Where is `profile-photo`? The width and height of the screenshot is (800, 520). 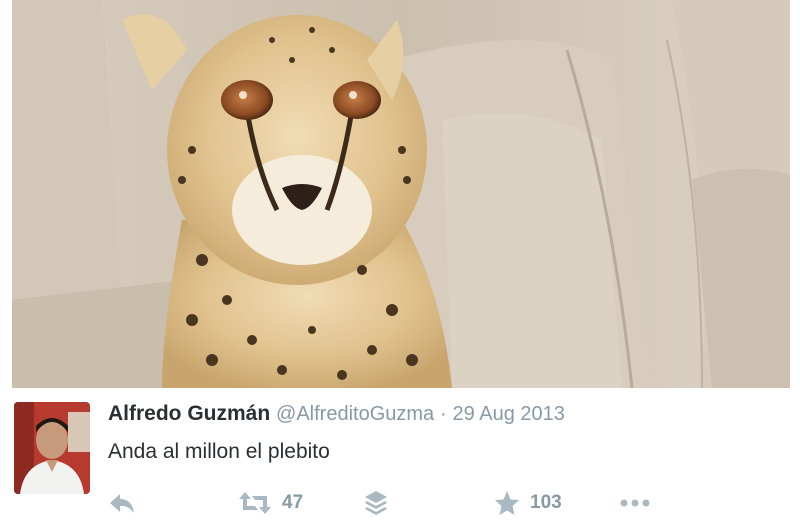
profile-photo is located at coordinates (52, 448).